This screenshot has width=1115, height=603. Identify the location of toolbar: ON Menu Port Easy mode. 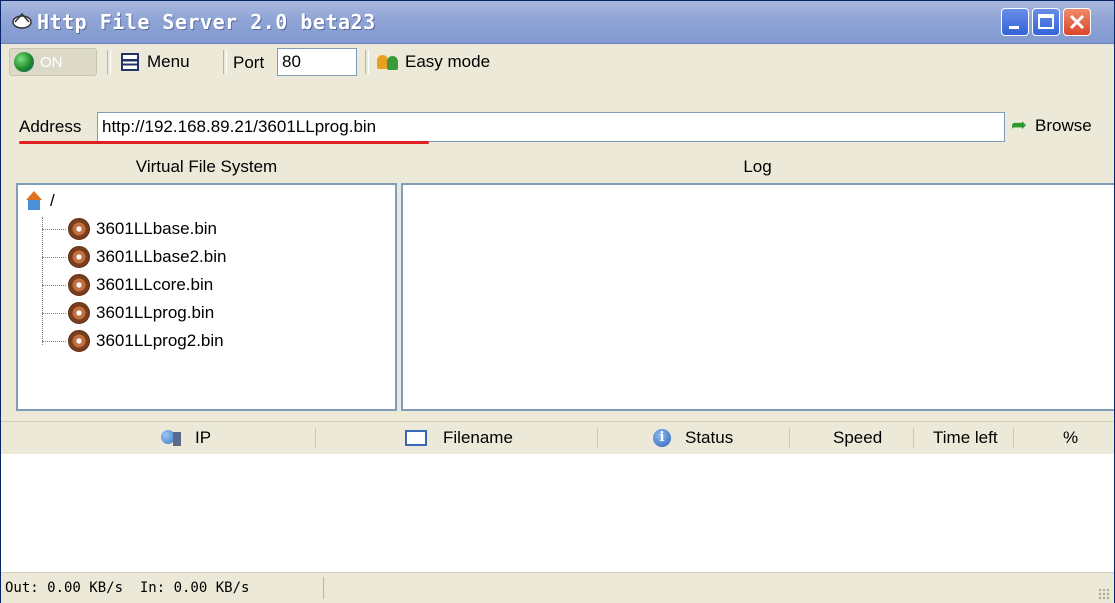
(557, 62).